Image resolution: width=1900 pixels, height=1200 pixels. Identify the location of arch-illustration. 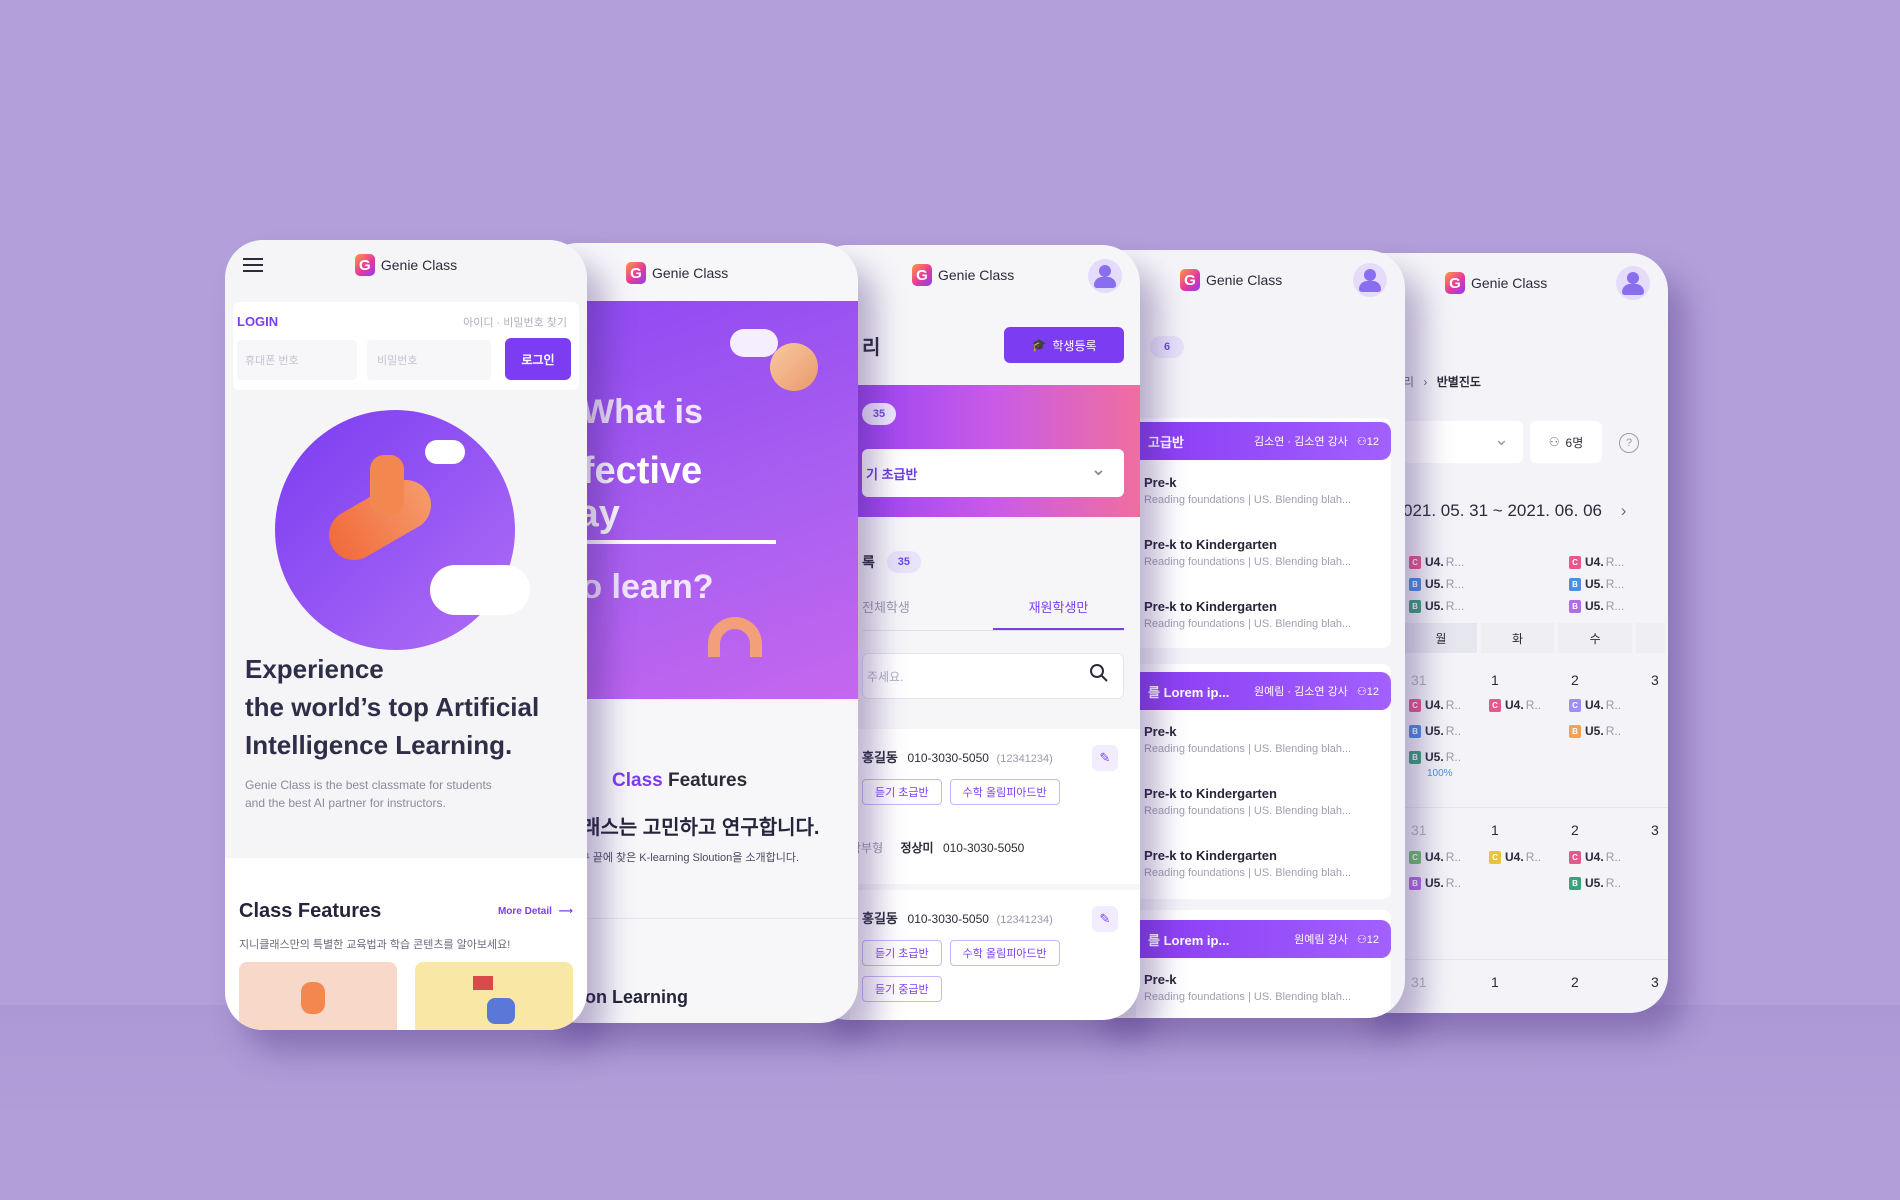
(735, 637).